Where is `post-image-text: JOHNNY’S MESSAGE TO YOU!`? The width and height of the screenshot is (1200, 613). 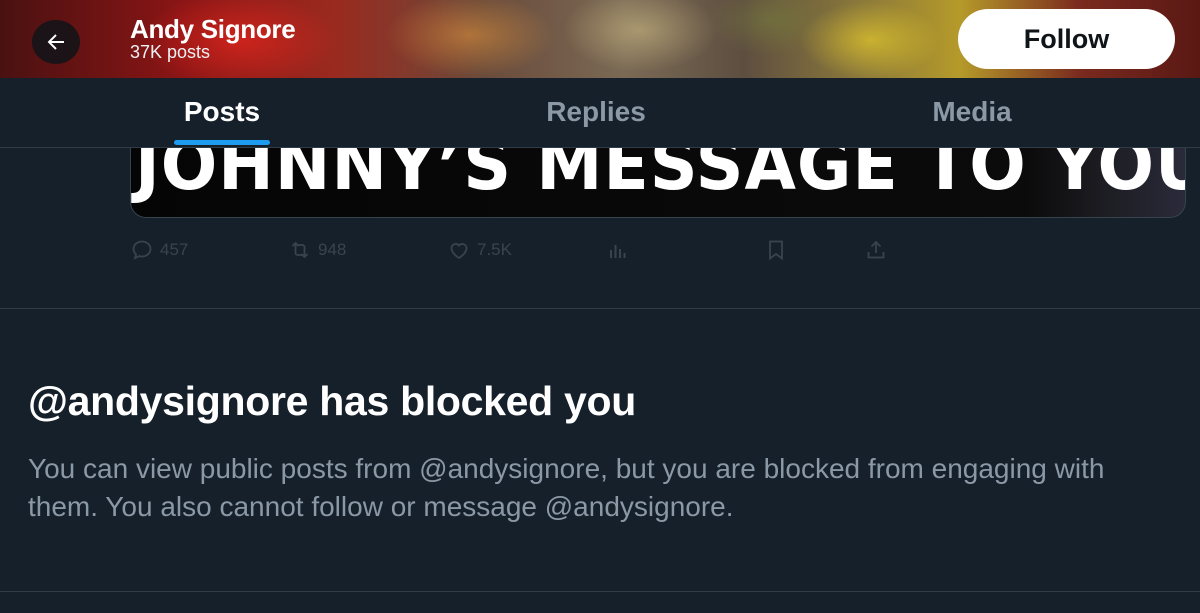 post-image-text: JOHNNY’S MESSAGE TO YOU! is located at coordinates (660, 177).